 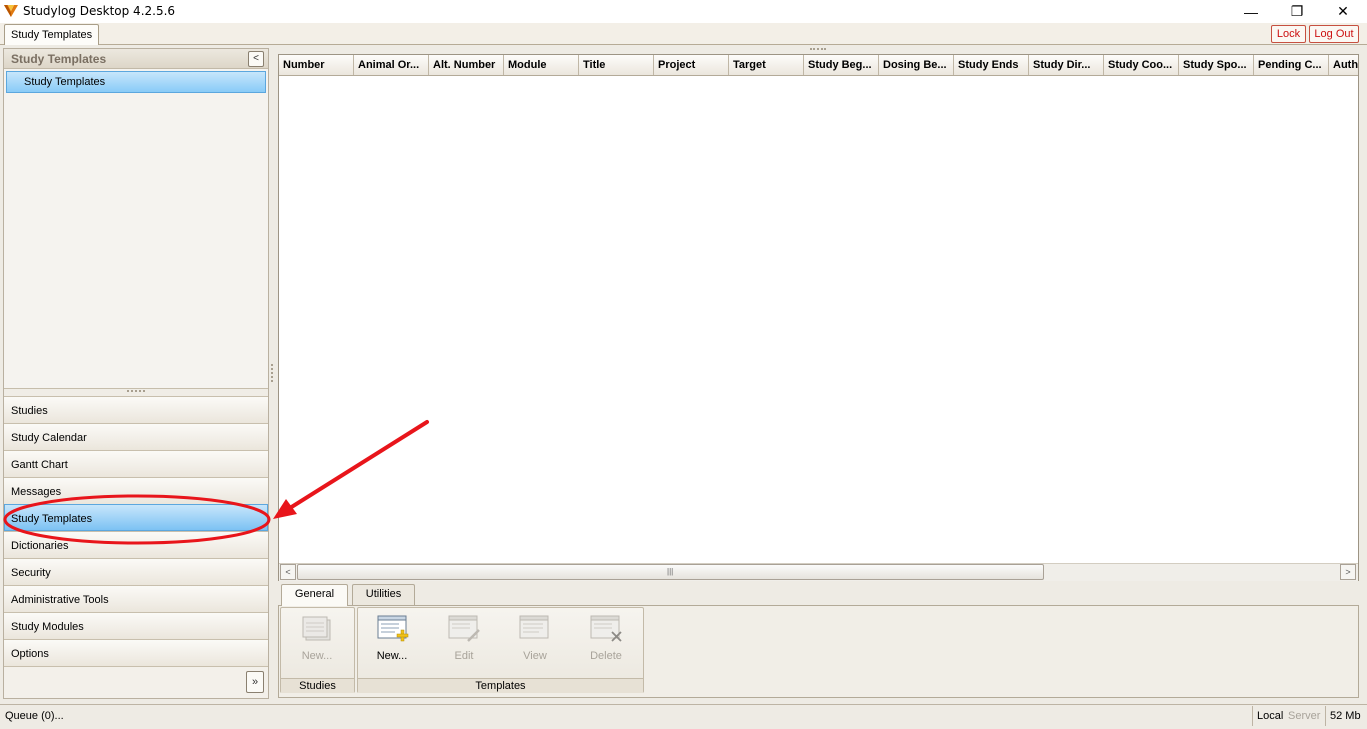 What do you see at coordinates (136, 229) in the screenshot?
I see `tree-view` at bounding box center [136, 229].